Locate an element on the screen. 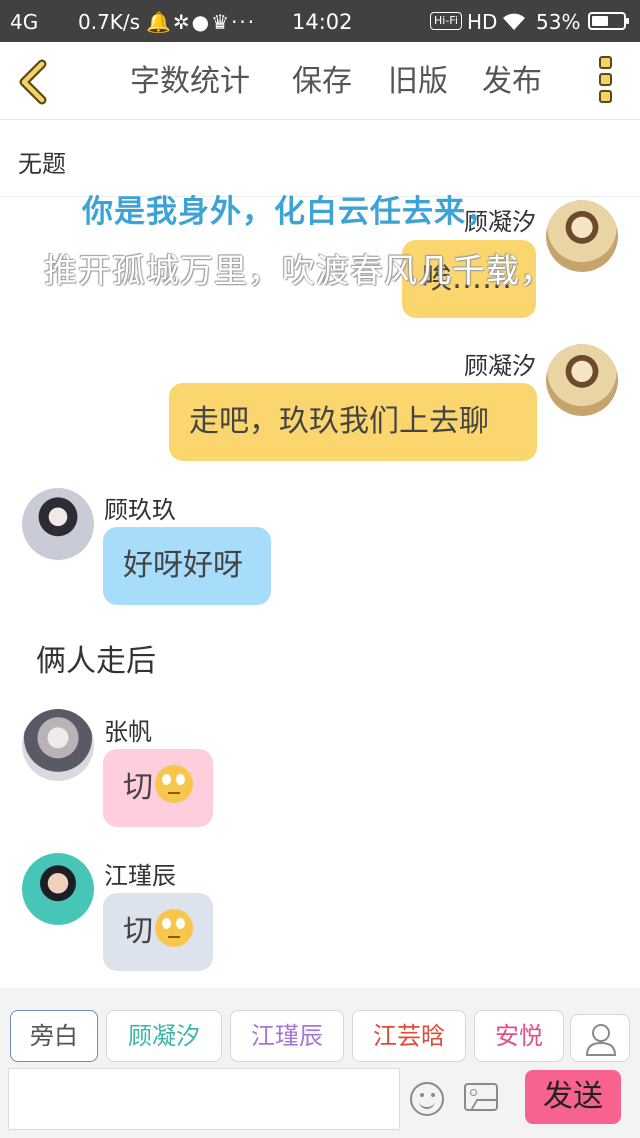 This screenshot has height=1138, width=640. floating-lyric: 你是我身外，化白云任去来， is located at coordinates (290, 212).